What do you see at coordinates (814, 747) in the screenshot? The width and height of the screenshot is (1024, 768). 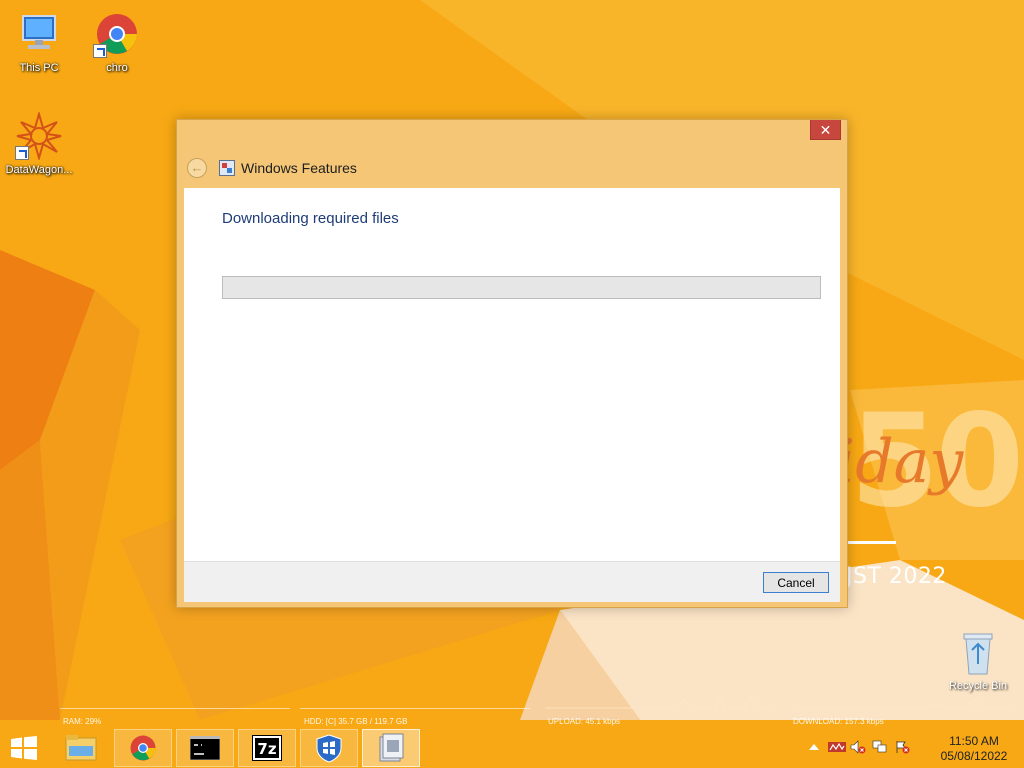 I see `show-hidden-icons-icon` at bounding box center [814, 747].